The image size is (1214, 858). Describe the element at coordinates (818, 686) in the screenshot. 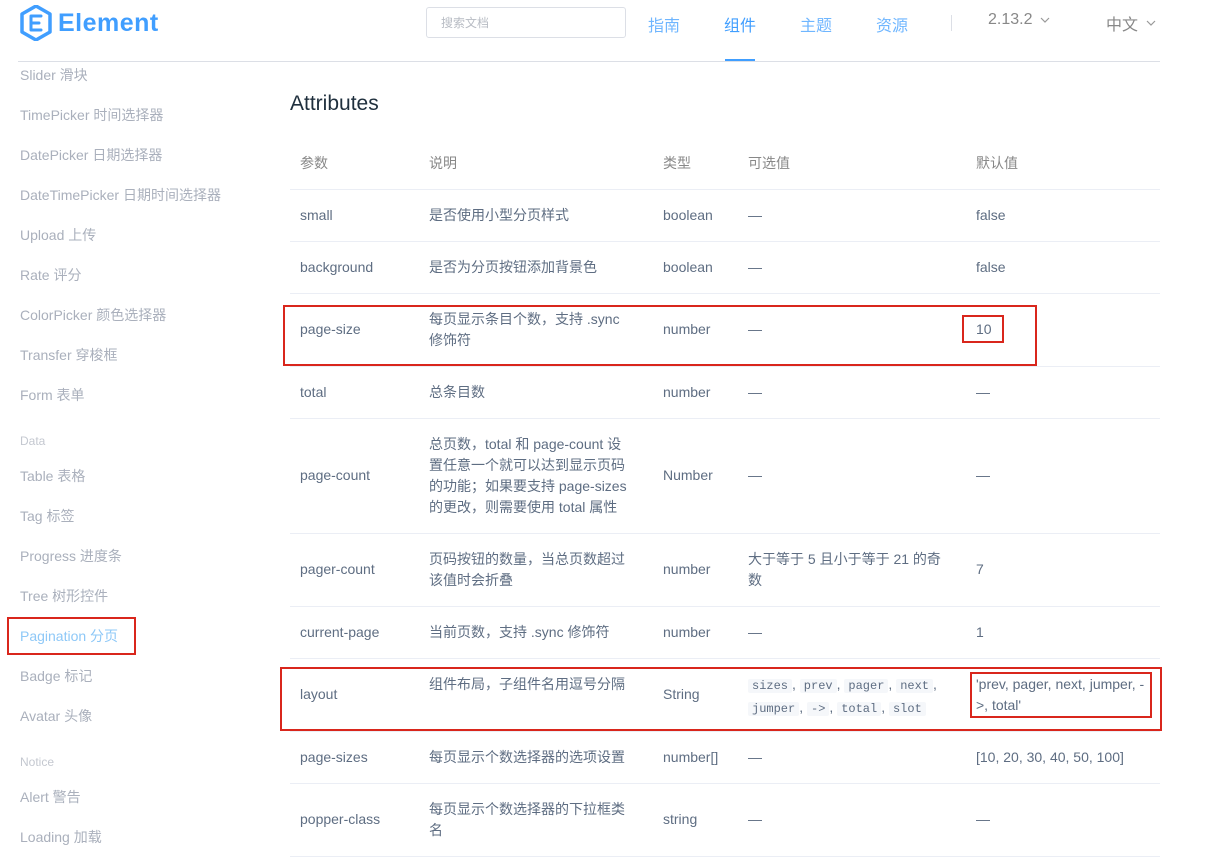

I see `code-token: prev` at that location.